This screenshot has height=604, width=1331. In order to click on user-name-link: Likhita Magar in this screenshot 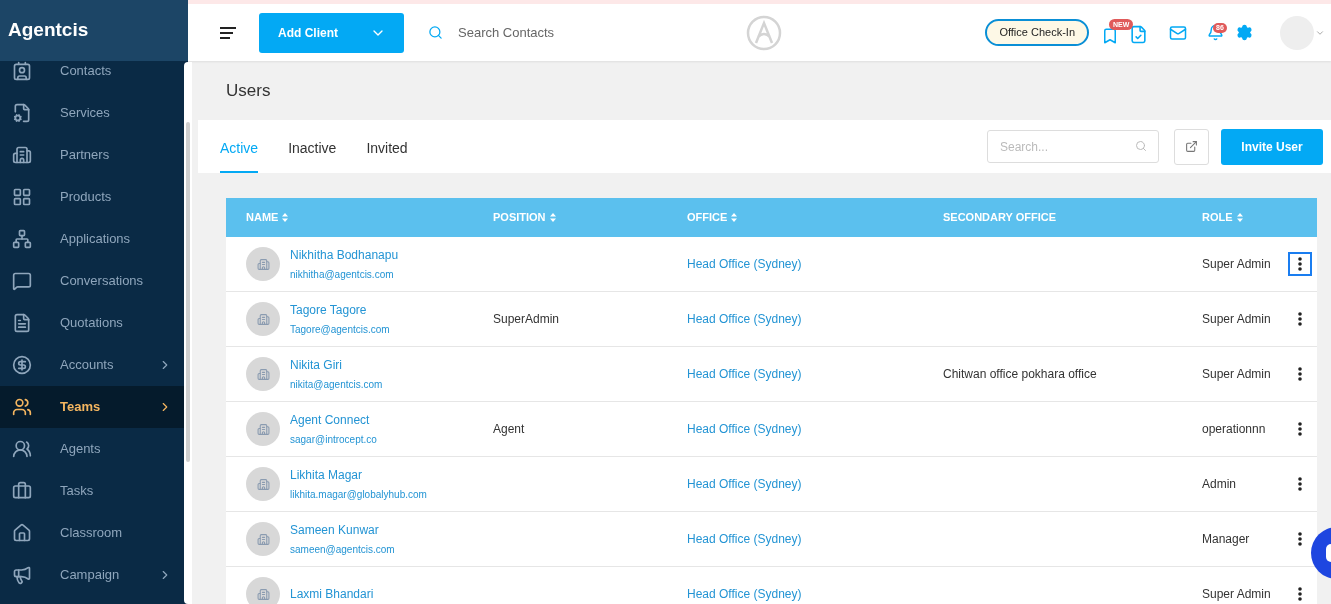, I will do `click(358, 475)`.